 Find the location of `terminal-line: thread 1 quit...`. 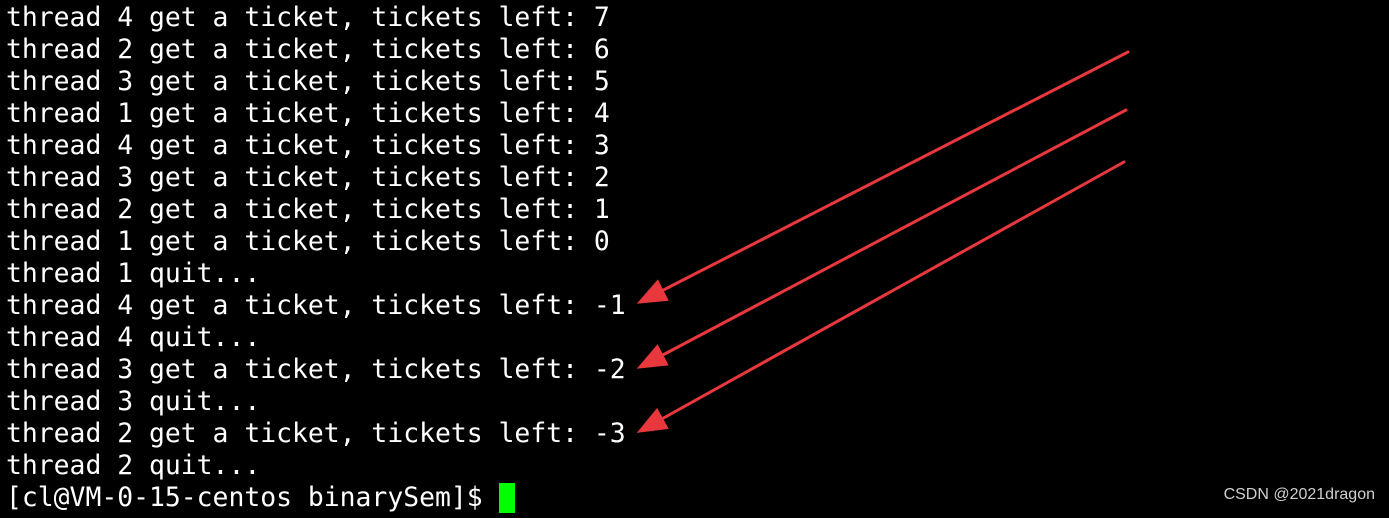

terminal-line: thread 1 quit... is located at coordinates (133, 273).